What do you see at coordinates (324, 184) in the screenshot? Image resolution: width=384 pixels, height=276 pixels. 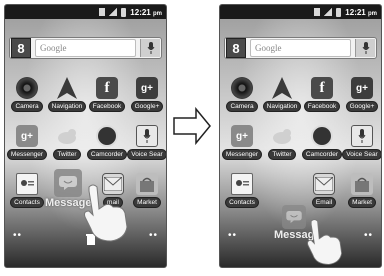 I see `email-envelope-icon` at bounding box center [324, 184].